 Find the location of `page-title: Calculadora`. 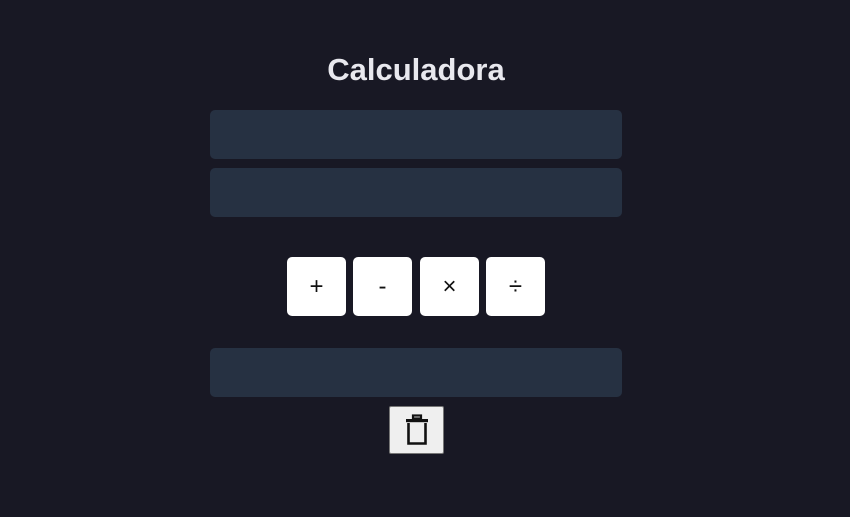

page-title: Calculadora is located at coordinates (416, 69).